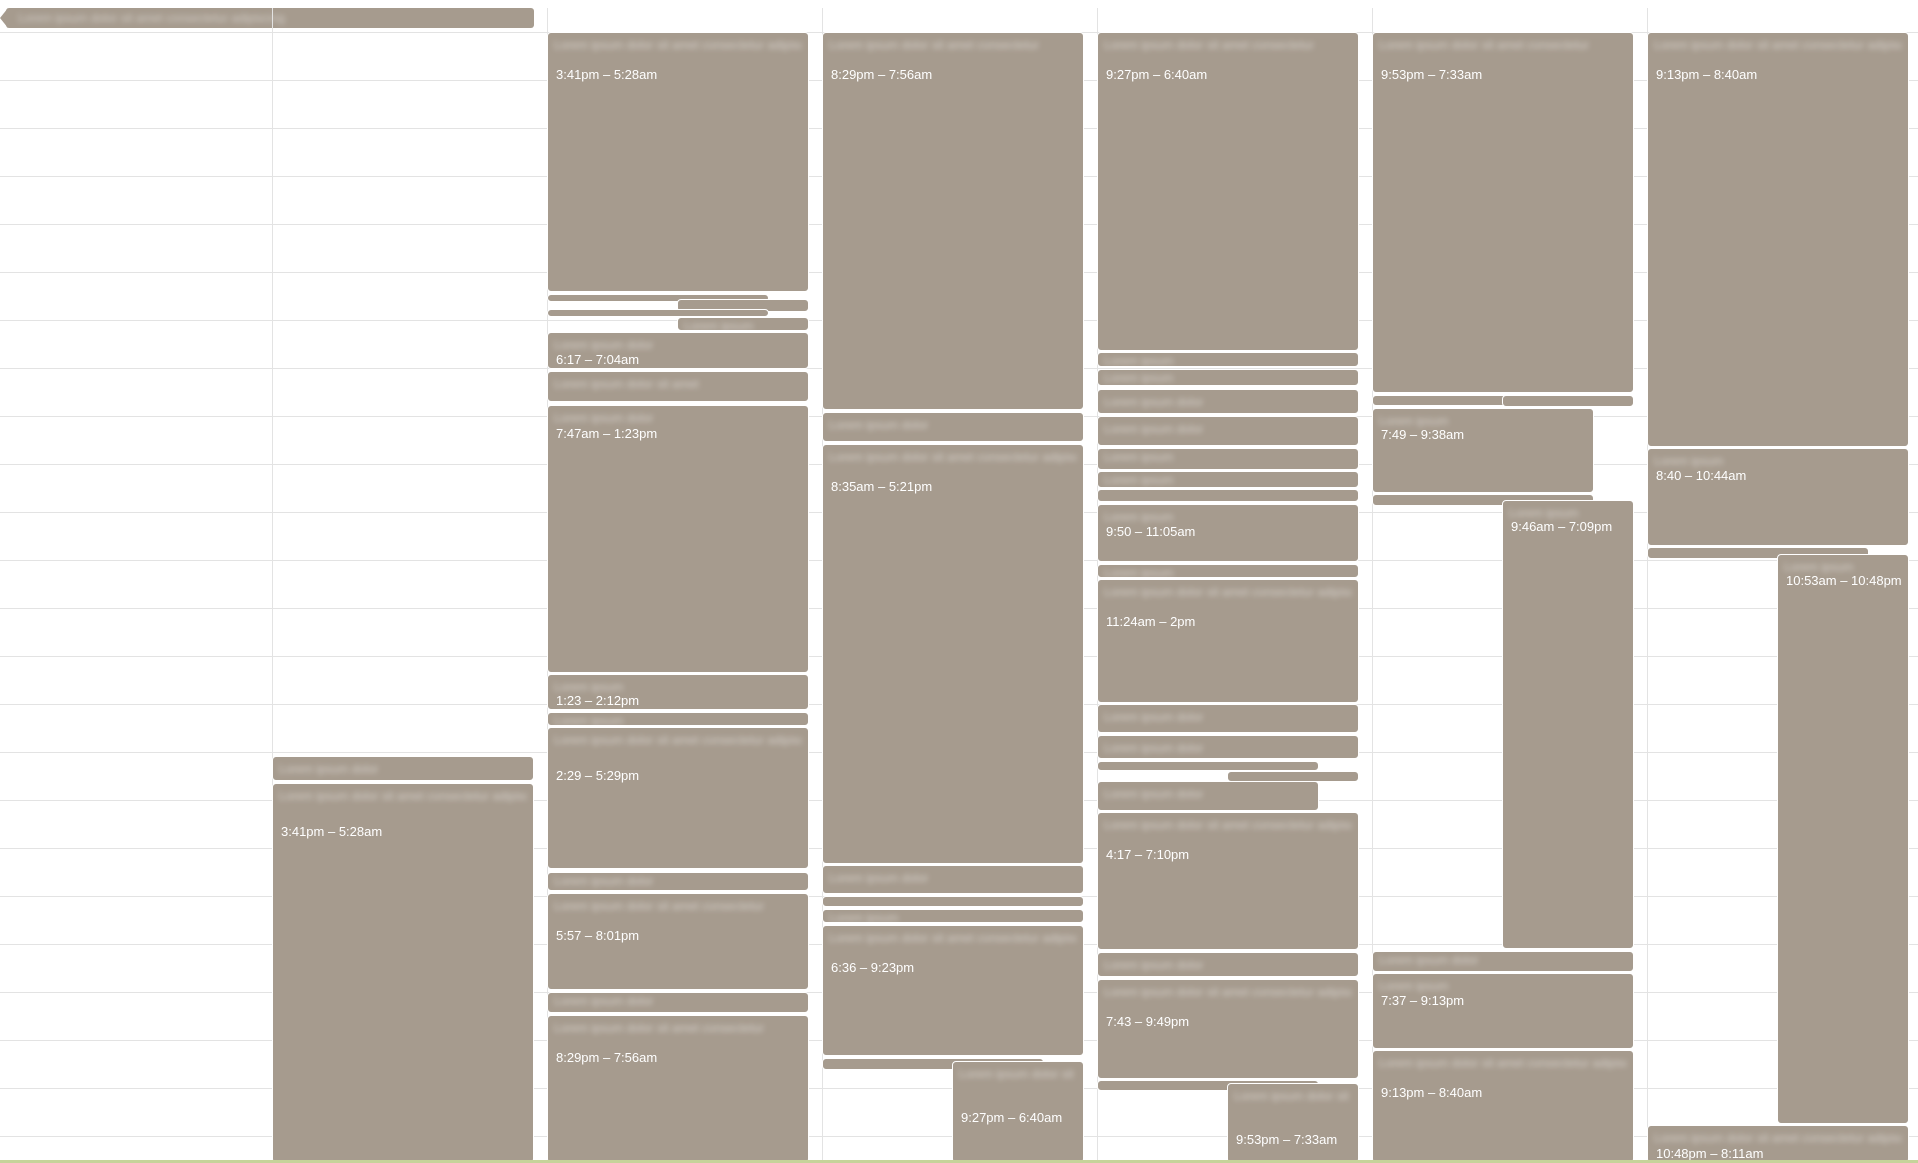 The image size is (1918, 1163). Describe the element at coordinates (1483, 450) in the screenshot. I see `calendar-event: Lorem ipsum 7:49 – 9:38am` at that location.